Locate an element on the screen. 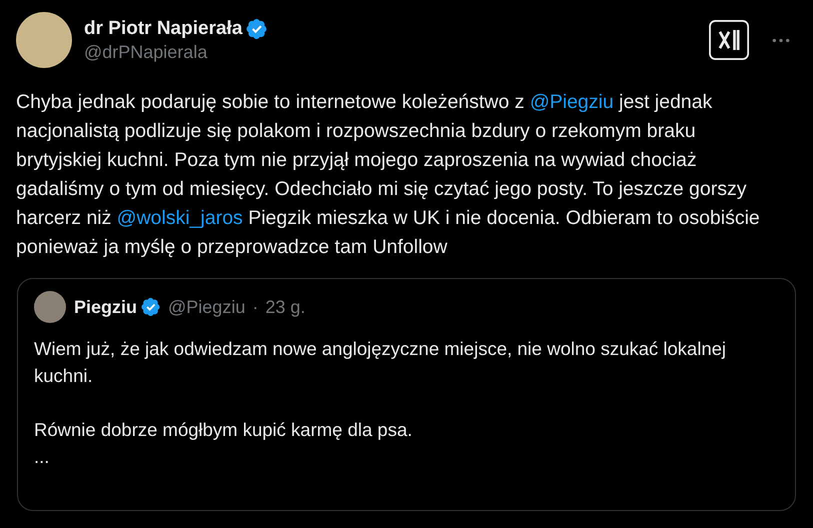 The height and width of the screenshot is (528, 813). more-icon is located at coordinates (781, 40).